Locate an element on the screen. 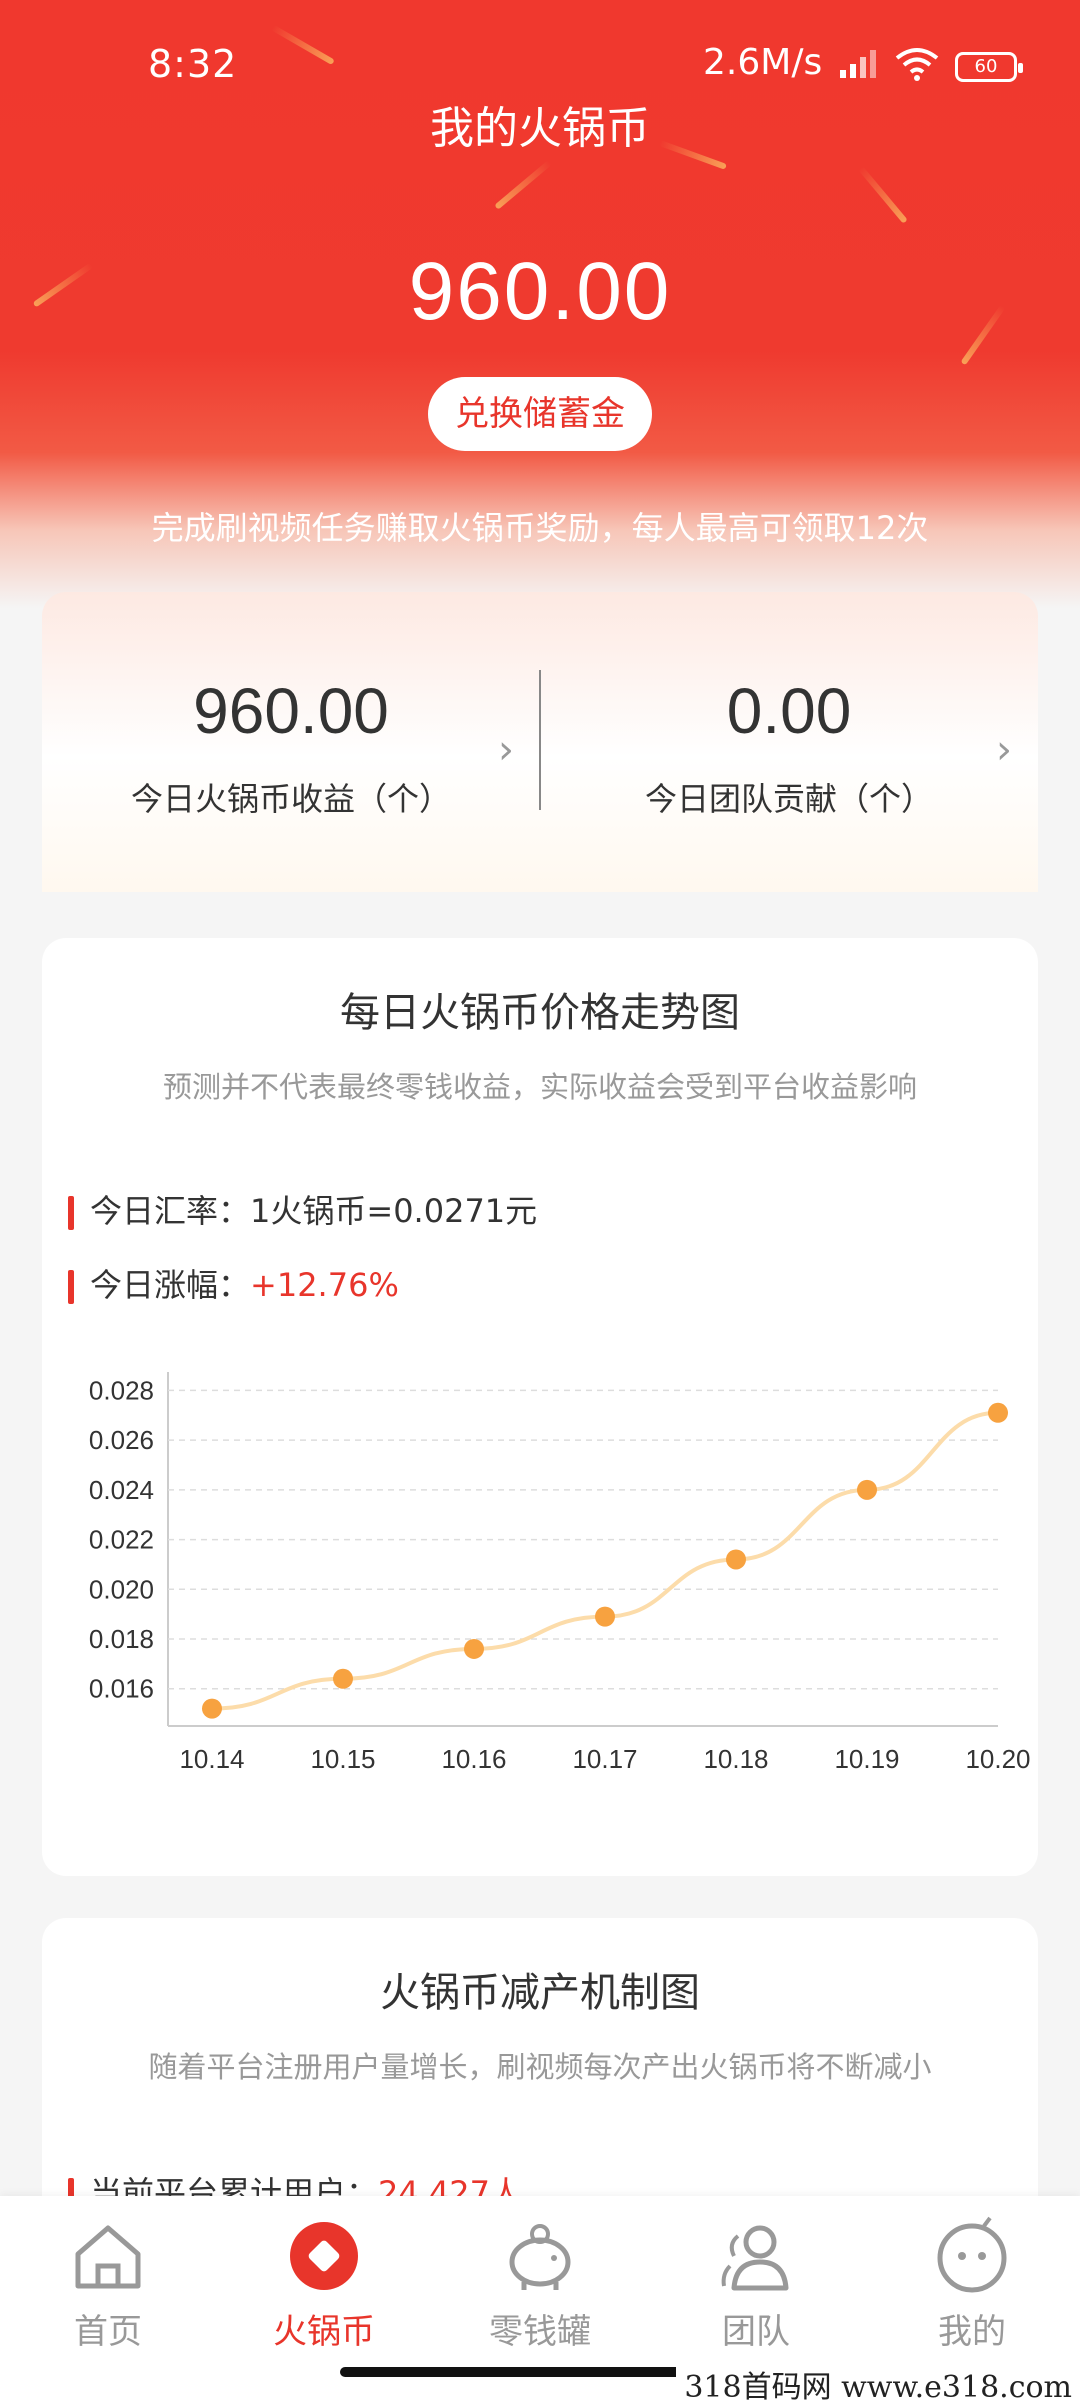 The image size is (1080, 2400). change-value: +12.76% is located at coordinates (324, 1285).